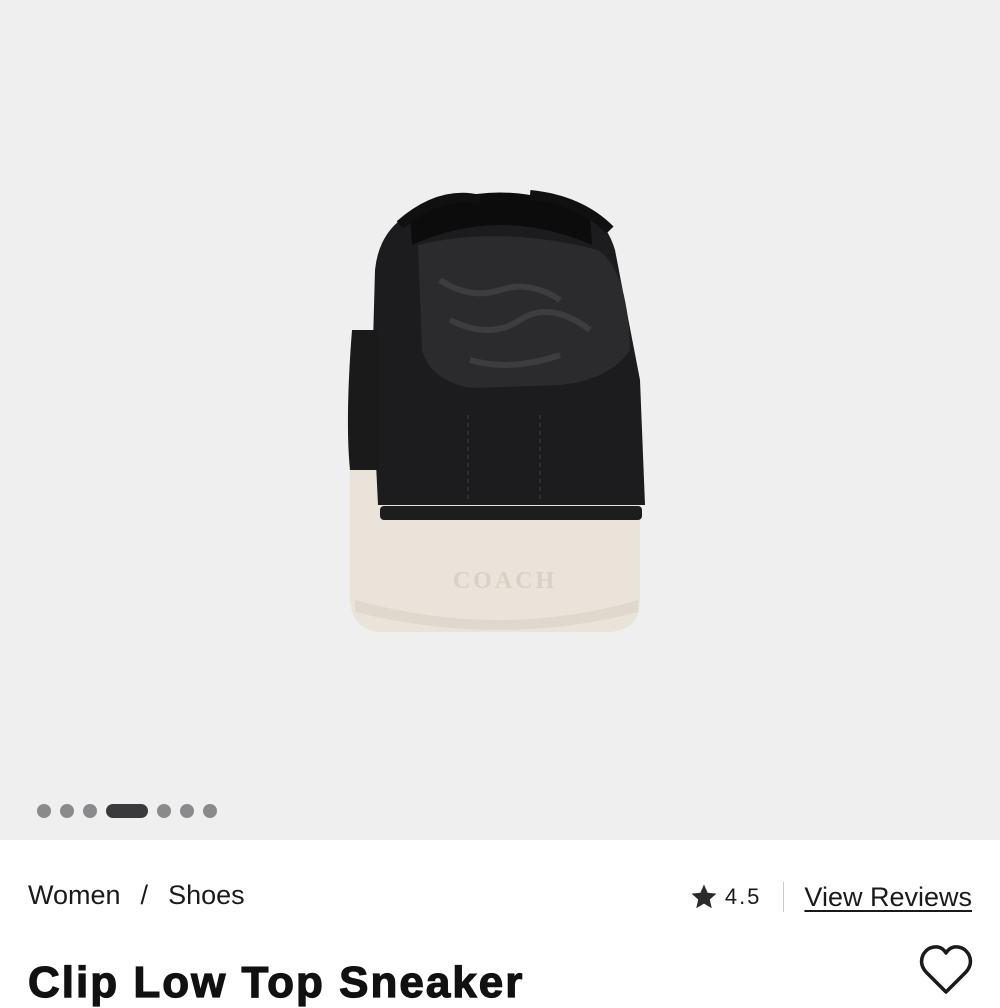 This screenshot has width=1000, height=1008. I want to click on breadcrumb-women: Women, so click(74, 895).